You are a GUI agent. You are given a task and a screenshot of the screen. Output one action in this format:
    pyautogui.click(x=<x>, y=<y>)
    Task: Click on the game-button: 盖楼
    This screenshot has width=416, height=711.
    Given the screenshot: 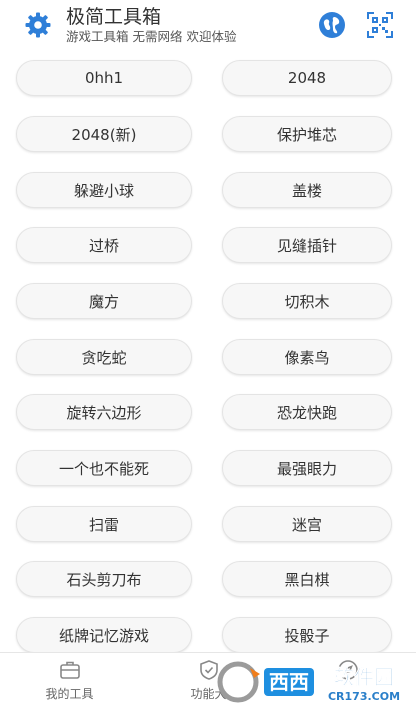 What is the action you would take?
    pyautogui.click(x=307, y=190)
    